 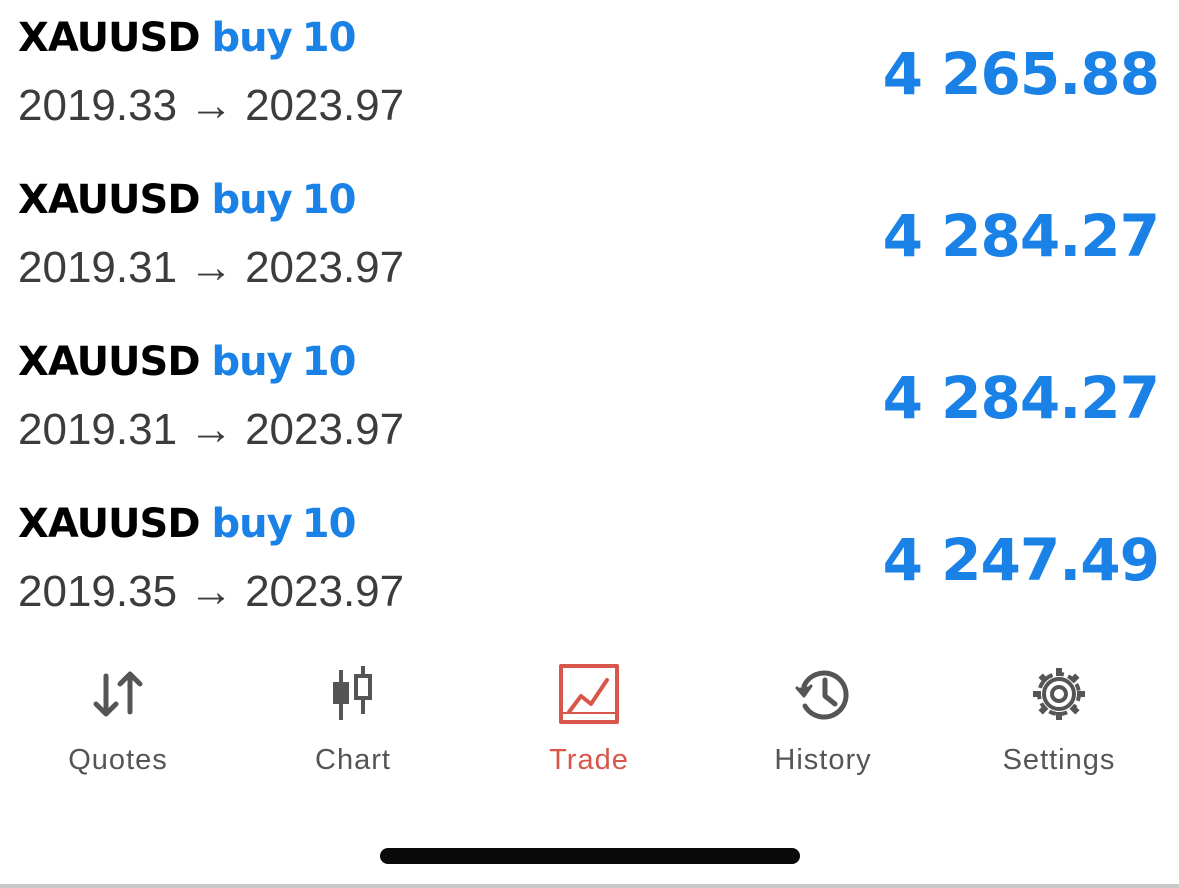 What do you see at coordinates (823, 760) in the screenshot?
I see `tab-history-label: History` at bounding box center [823, 760].